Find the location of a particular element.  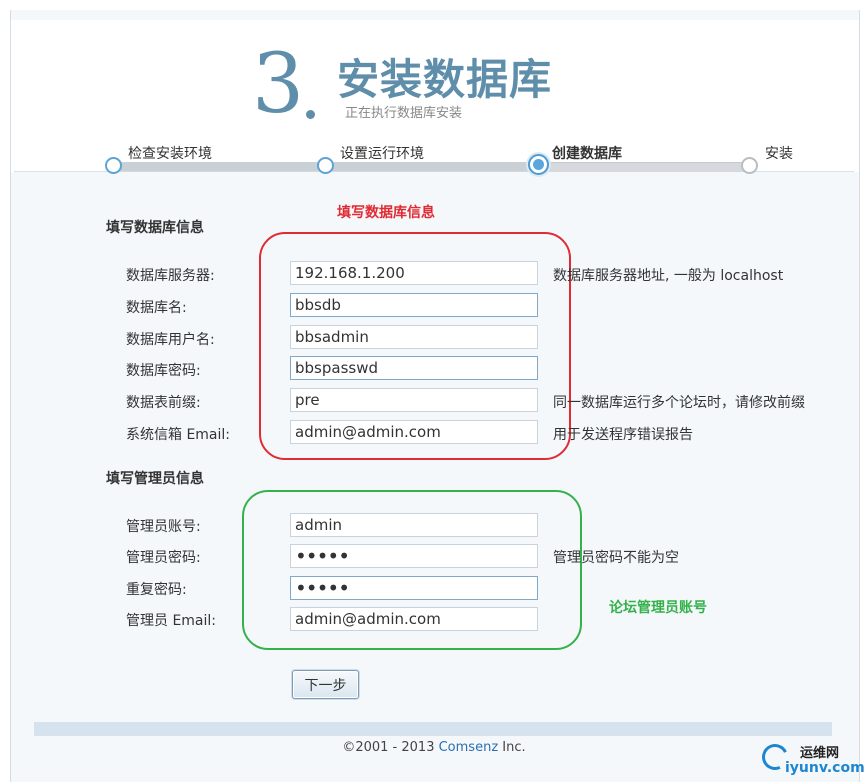

admin-section-title: 填写管理员信息 is located at coordinates (155, 479).